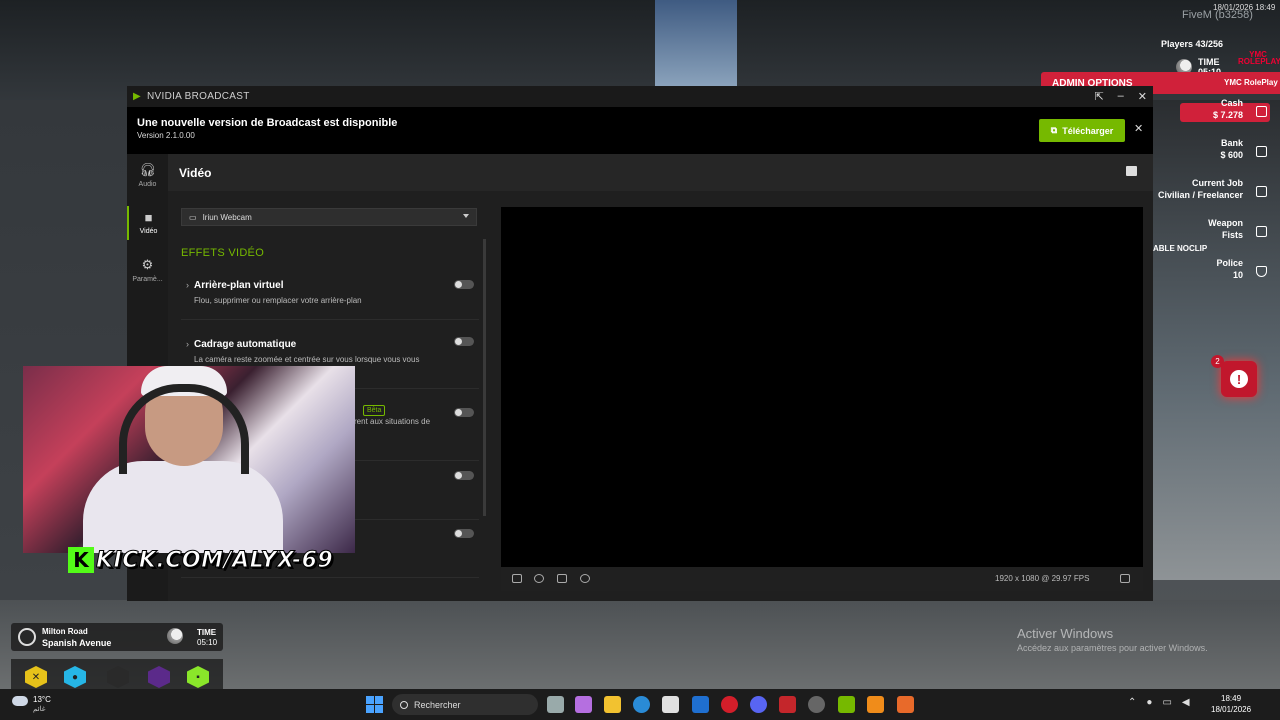 The width and height of the screenshot is (1280, 720). I want to click on webcam-headset, so click(184, 429).